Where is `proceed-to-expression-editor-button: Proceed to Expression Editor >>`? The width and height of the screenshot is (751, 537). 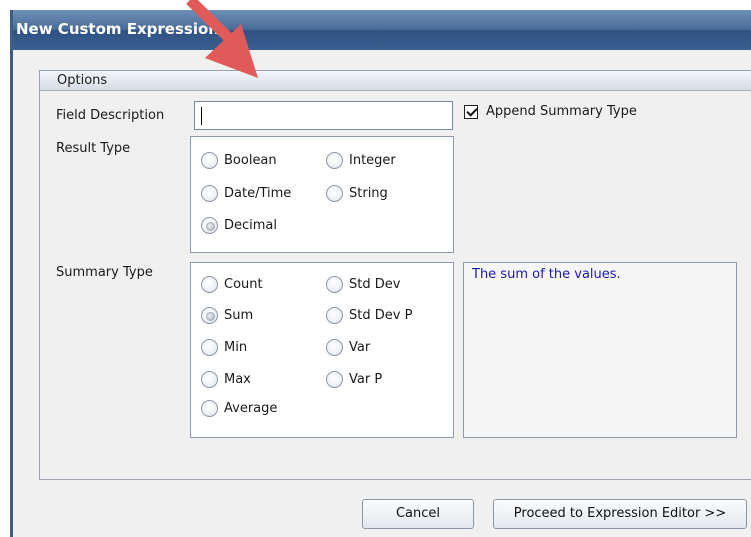 proceed-to-expression-editor-button: Proceed to Expression Editor >> is located at coordinates (620, 514).